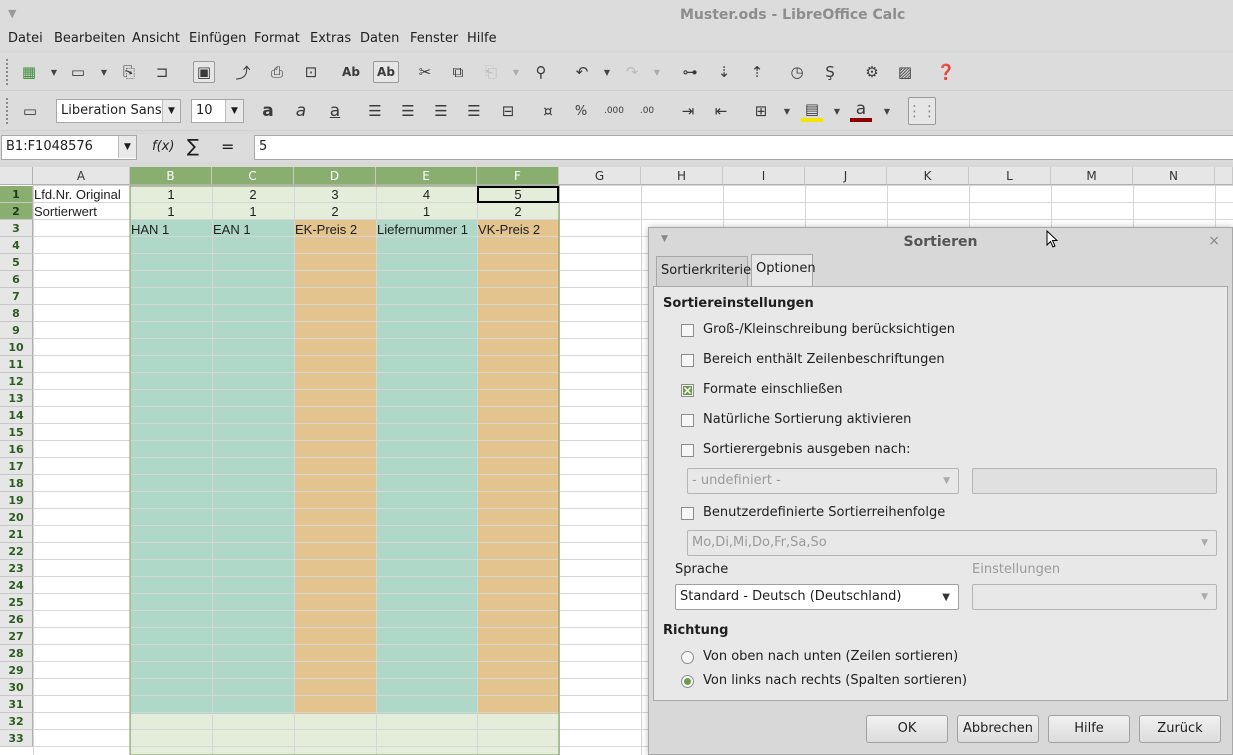 This screenshot has width=1233, height=755. Describe the element at coordinates (743, 147) in the screenshot. I see `formula-input: 5` at that location.